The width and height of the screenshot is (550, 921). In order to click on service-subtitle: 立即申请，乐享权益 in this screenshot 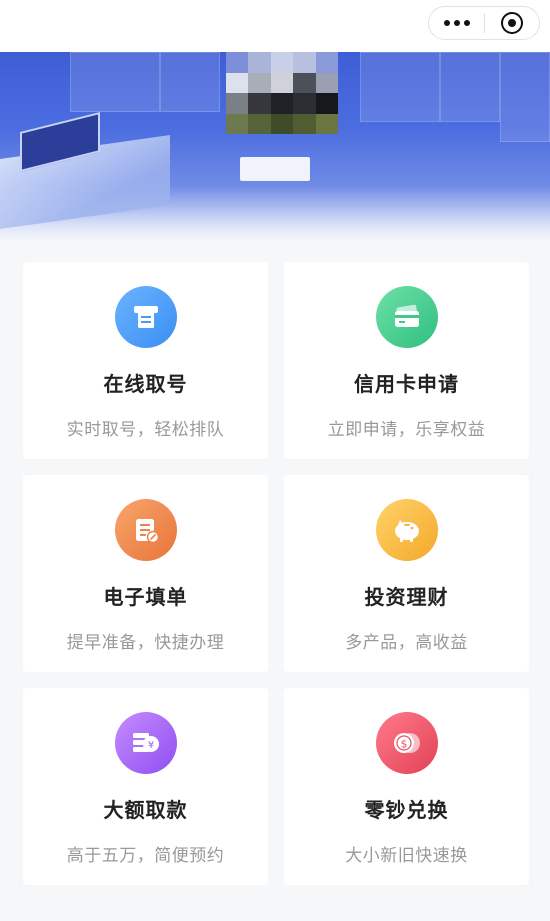, I will do `click(406, 430)`.